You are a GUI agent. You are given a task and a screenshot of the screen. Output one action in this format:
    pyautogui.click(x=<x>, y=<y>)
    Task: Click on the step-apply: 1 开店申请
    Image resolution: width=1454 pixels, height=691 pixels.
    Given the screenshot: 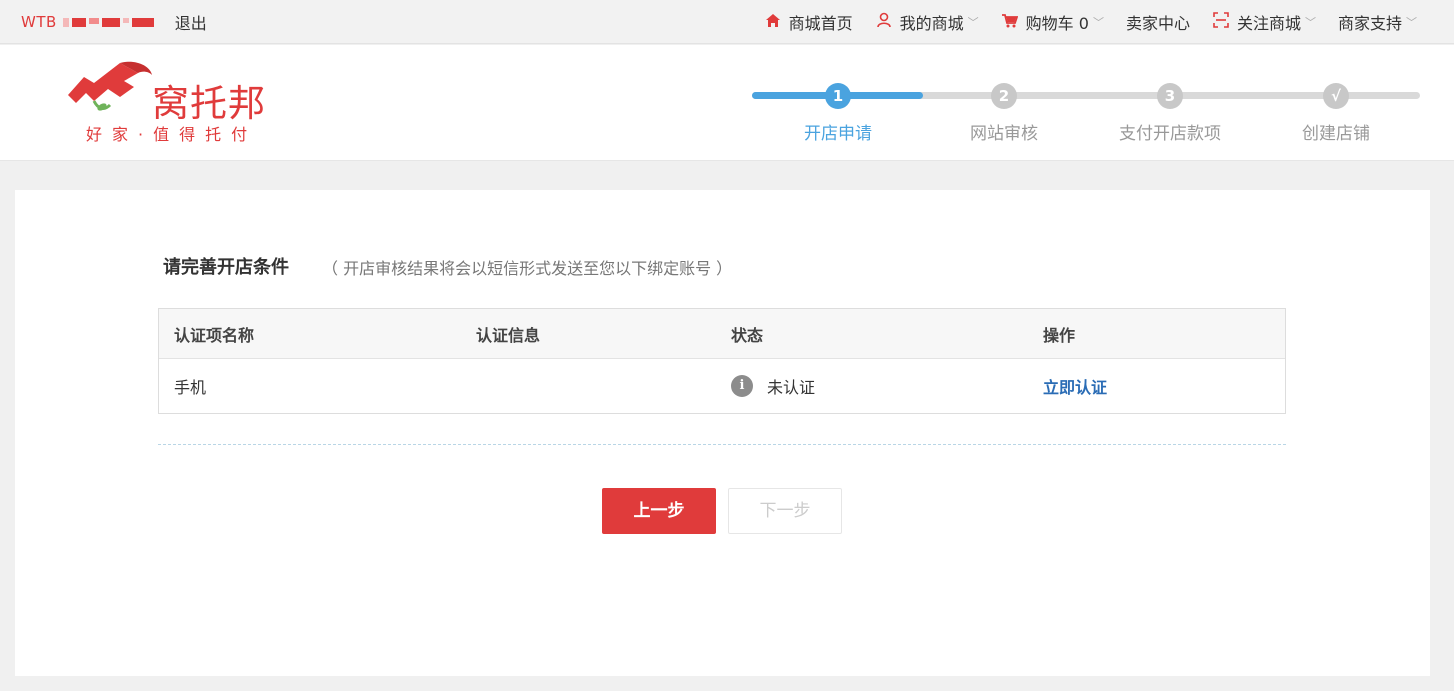 What is the action you would take?
    pyautogui.click(x=838, y=113)
    